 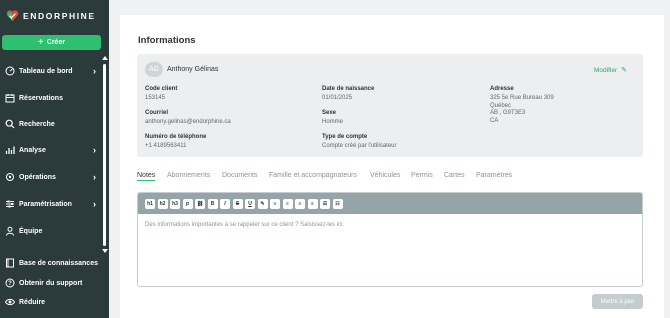 What do you see at coordinates (337, 98) in the screenshot?
I see `dob-value: 01/01/2025` at bounding box center [337, 98].